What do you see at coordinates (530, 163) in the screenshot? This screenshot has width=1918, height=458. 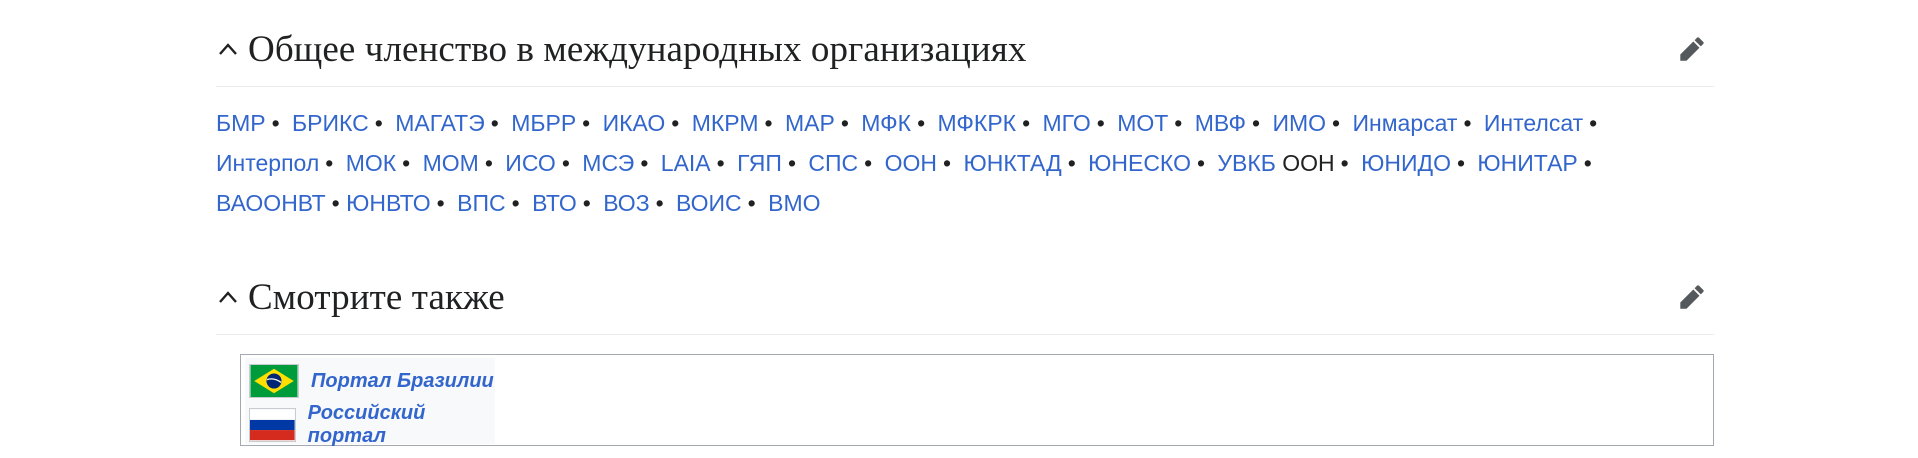 I see `org-link: ИСО` at bounding box center [530, 163].